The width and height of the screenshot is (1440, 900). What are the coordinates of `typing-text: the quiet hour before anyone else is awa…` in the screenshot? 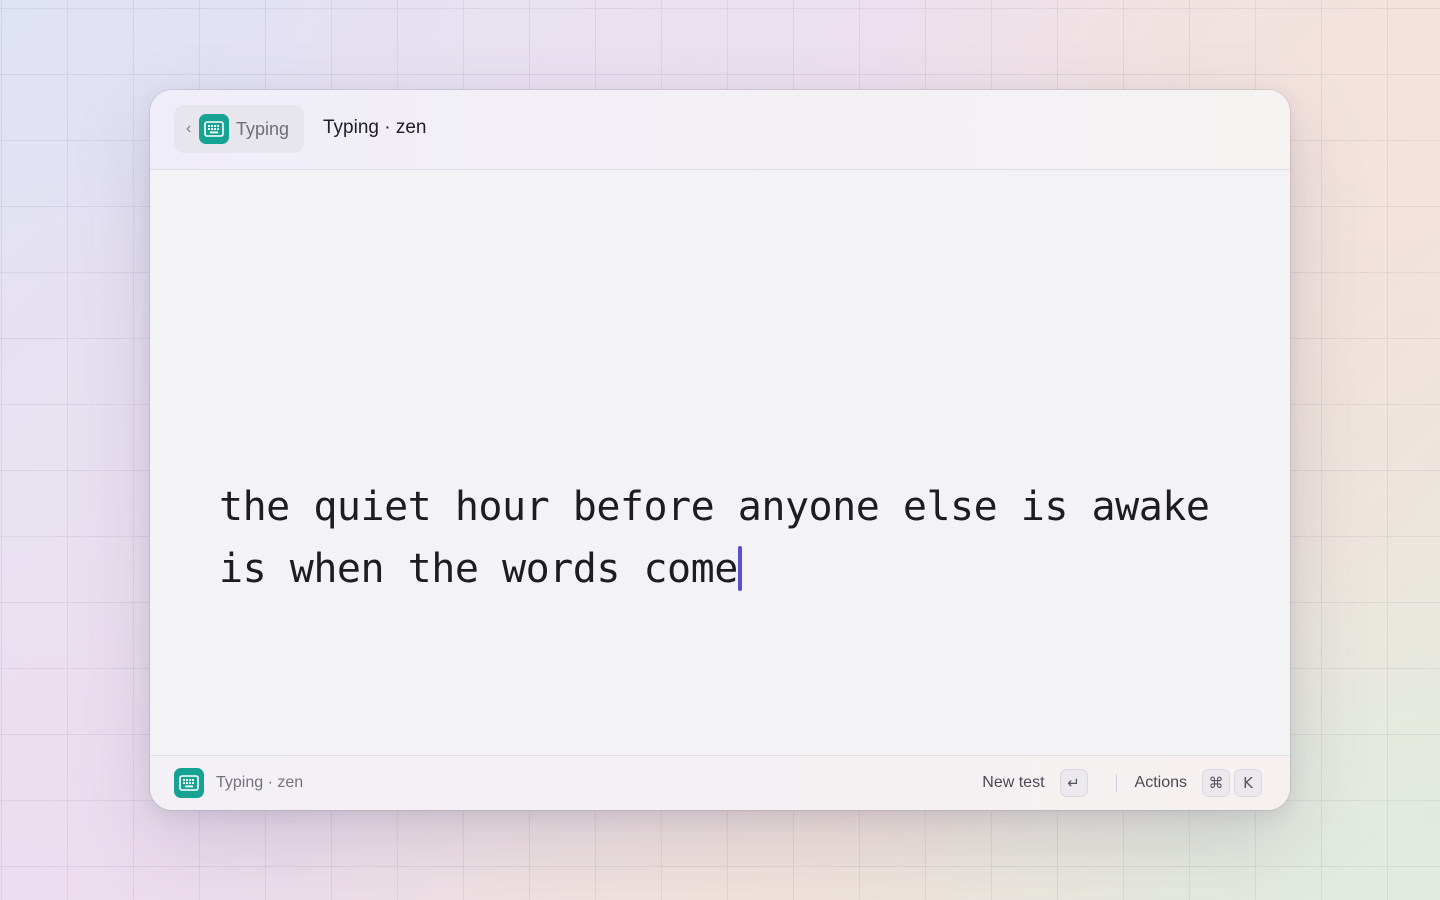 It's located at (724, 538).